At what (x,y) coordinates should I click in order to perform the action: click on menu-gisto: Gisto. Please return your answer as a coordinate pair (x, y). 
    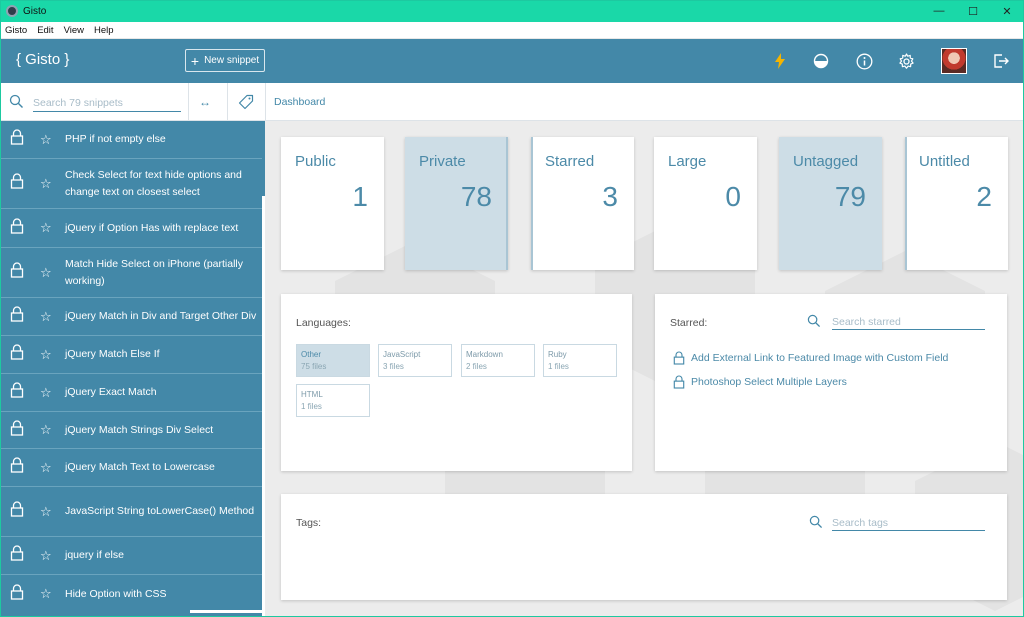
    Looking at the image, I should click on (16, 30).